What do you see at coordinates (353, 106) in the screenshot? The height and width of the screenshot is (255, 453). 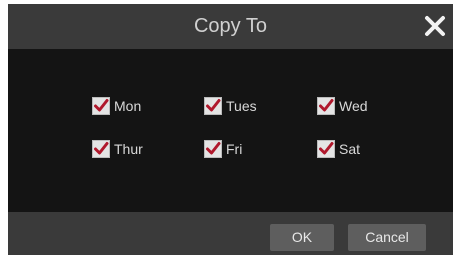 I see `wed-label: Wed` at bounding box center [353, 106].